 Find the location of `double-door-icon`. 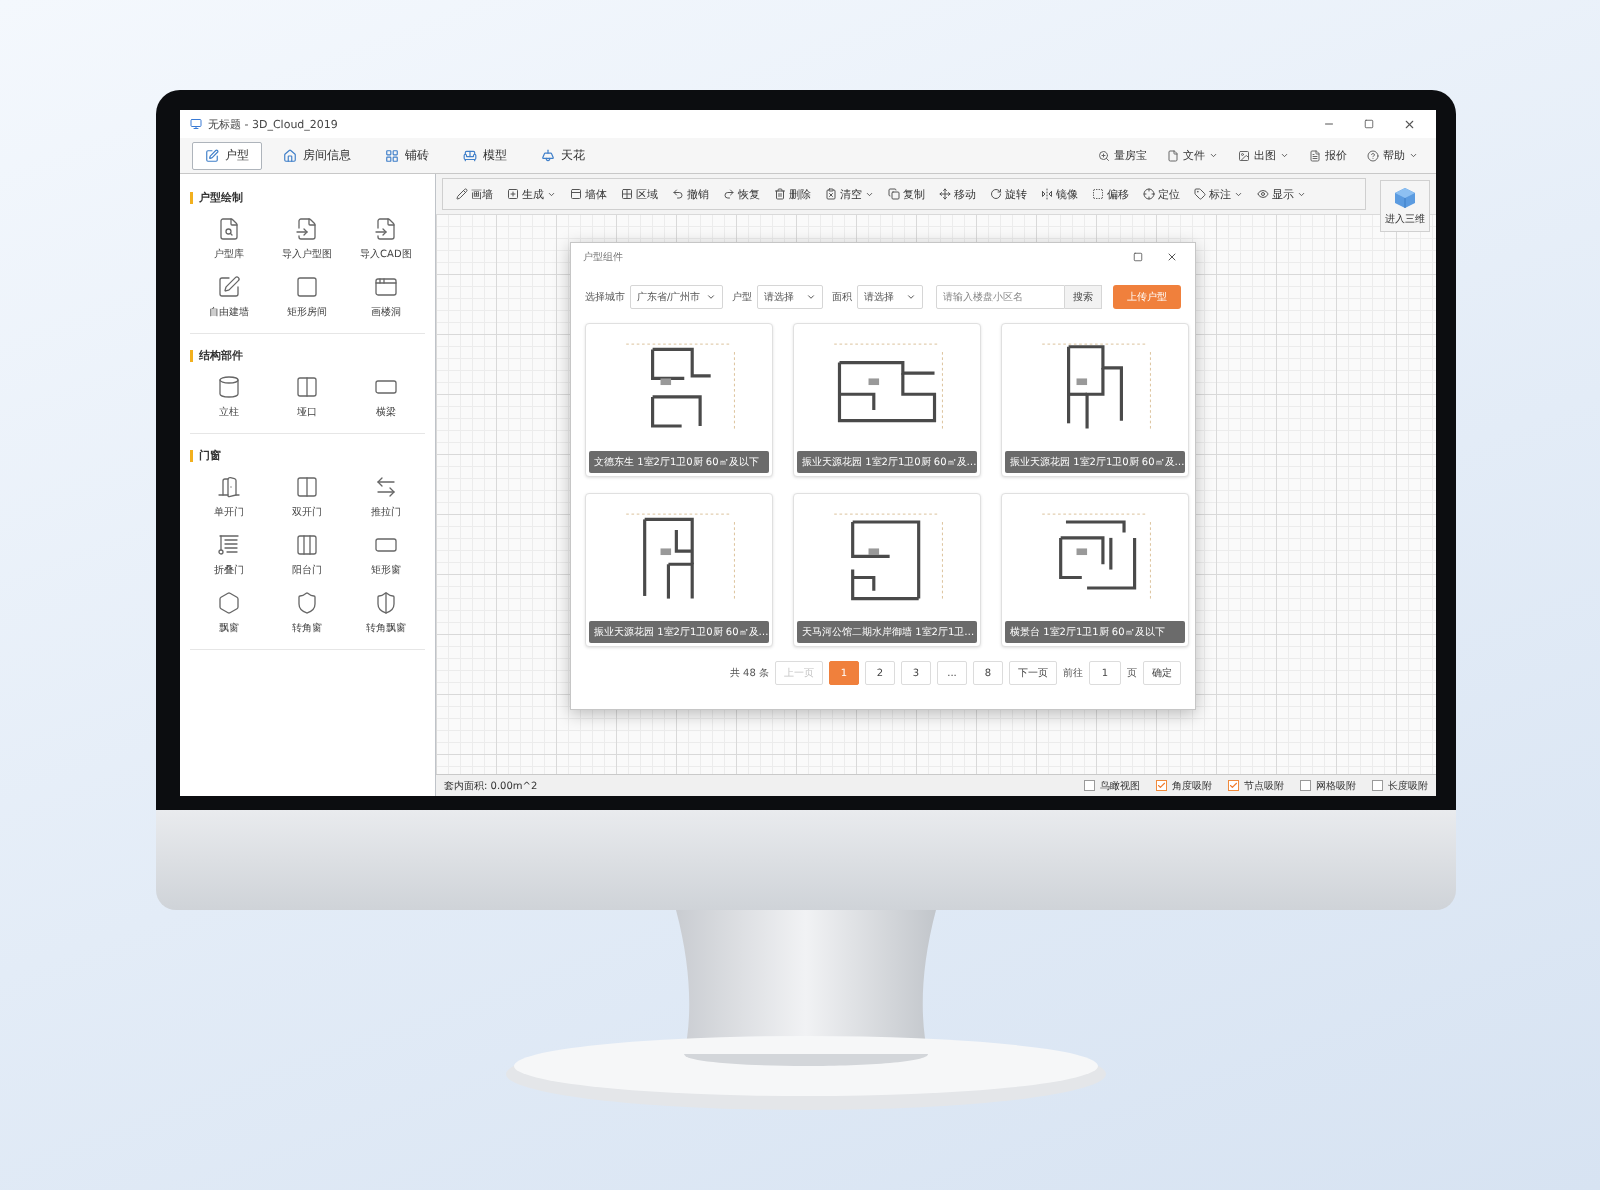

double-door-icon is located at coordinates (307, 487).